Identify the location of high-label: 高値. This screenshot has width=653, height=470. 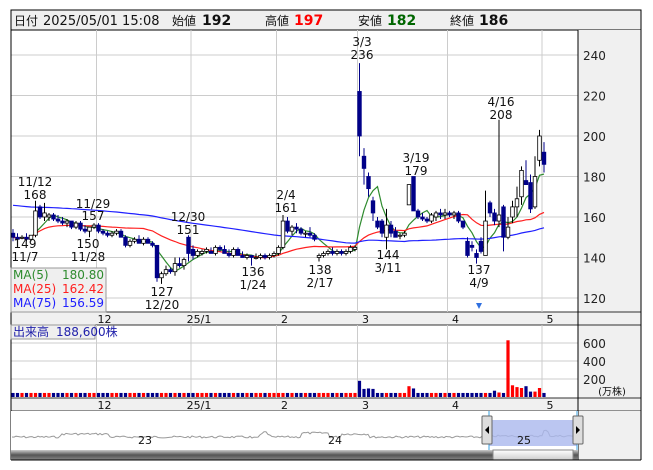
(277, 20).